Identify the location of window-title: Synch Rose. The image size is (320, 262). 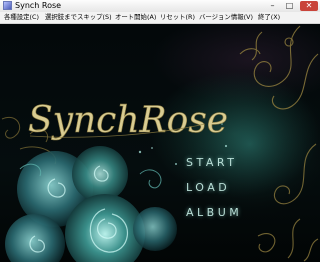
(38, 5).